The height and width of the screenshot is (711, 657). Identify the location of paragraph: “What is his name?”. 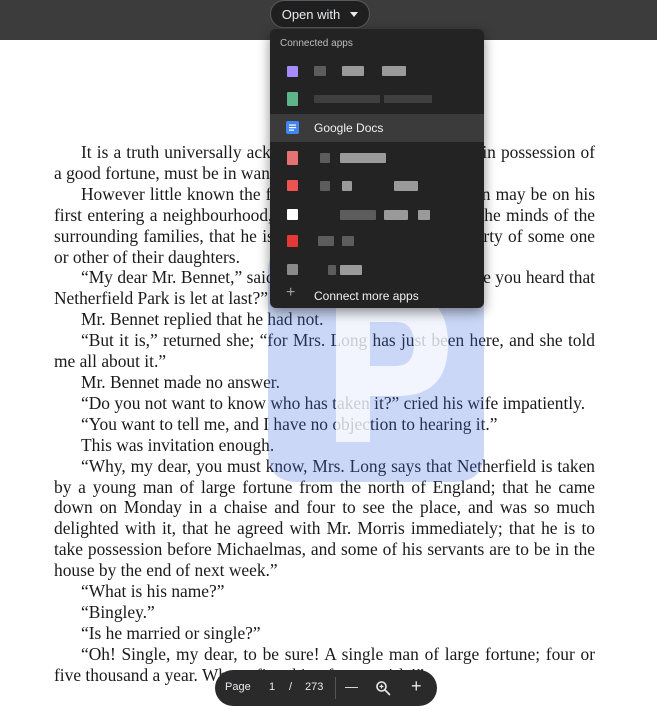
(153, 591).